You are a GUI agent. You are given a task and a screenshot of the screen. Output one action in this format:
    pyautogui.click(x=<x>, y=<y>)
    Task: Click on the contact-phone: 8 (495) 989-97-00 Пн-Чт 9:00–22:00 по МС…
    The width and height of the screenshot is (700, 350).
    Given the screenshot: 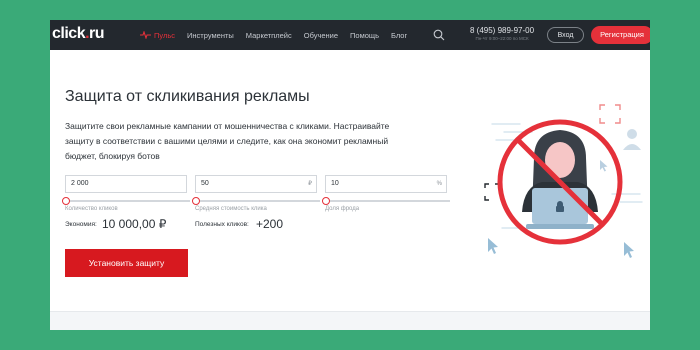 What is the action you would take?
    pyautogui.click(x=502, y=33)
    